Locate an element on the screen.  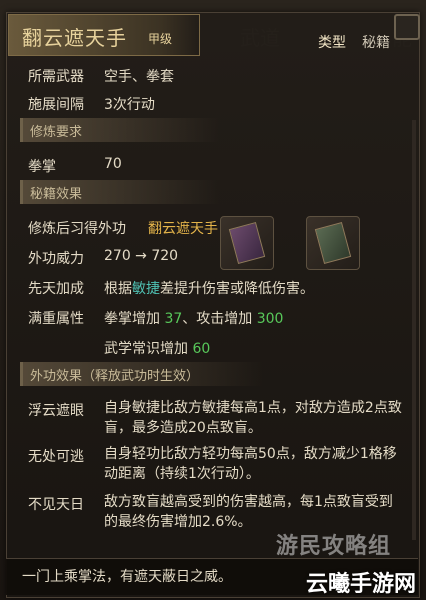
req-fist-label: 拳掌 is located at coordinates (42, 167).